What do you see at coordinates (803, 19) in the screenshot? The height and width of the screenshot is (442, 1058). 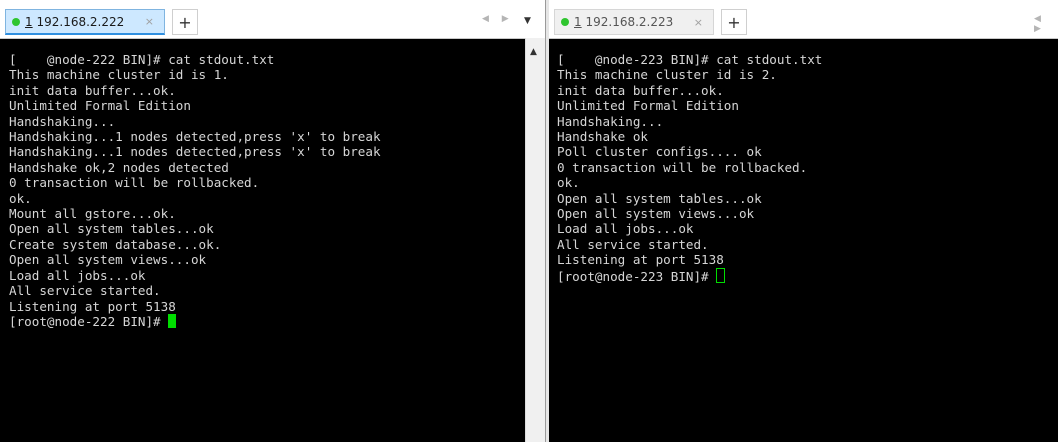 I see `tab-bar-right: 1 192.168.2.223 × + ◀ ▶` at bounding box center [803, 19].